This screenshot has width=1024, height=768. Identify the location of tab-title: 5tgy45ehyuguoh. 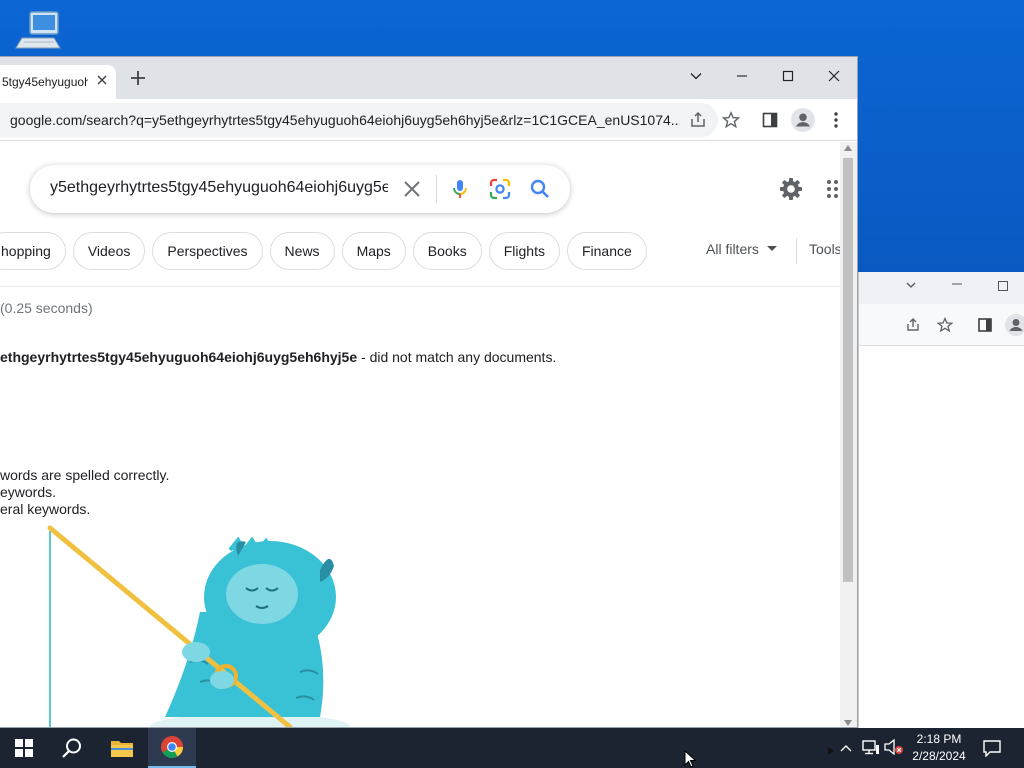
(45, 82).